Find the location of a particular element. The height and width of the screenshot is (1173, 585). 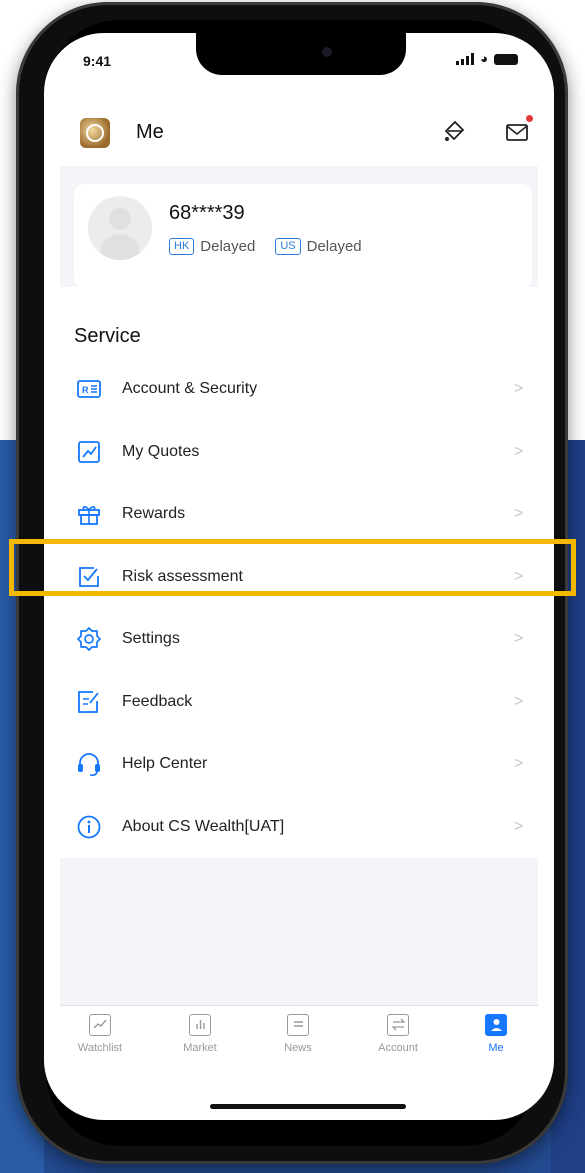

message-mail-icon is located at coordinates (517, 132).